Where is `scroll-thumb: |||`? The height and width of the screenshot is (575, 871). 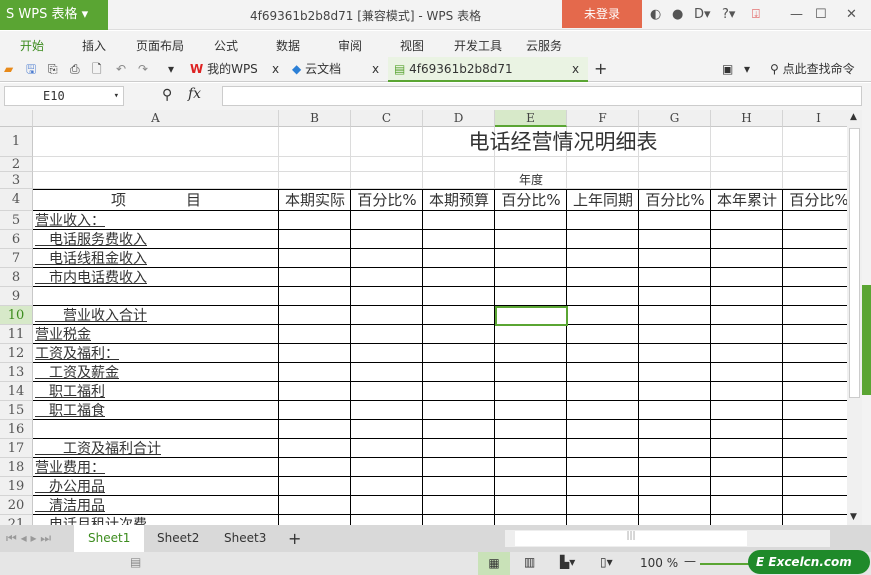
scroll-thumb: ||| is located at coordinates (631, 538).